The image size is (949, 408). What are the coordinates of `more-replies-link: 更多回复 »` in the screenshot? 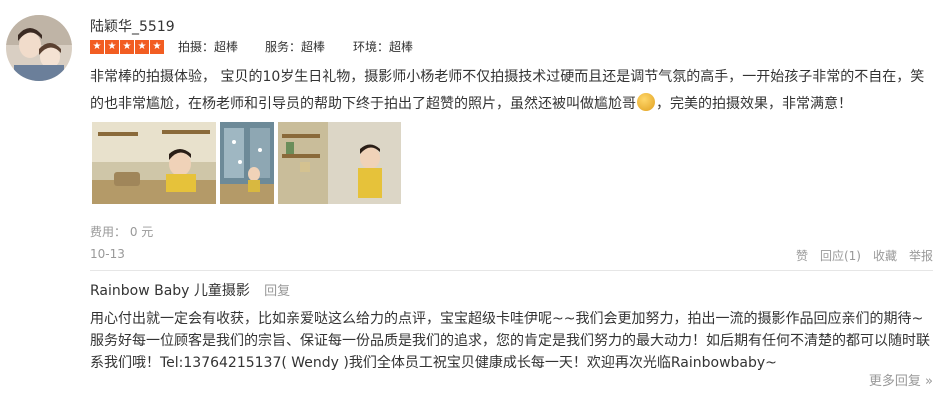 It's located at (901, 379).